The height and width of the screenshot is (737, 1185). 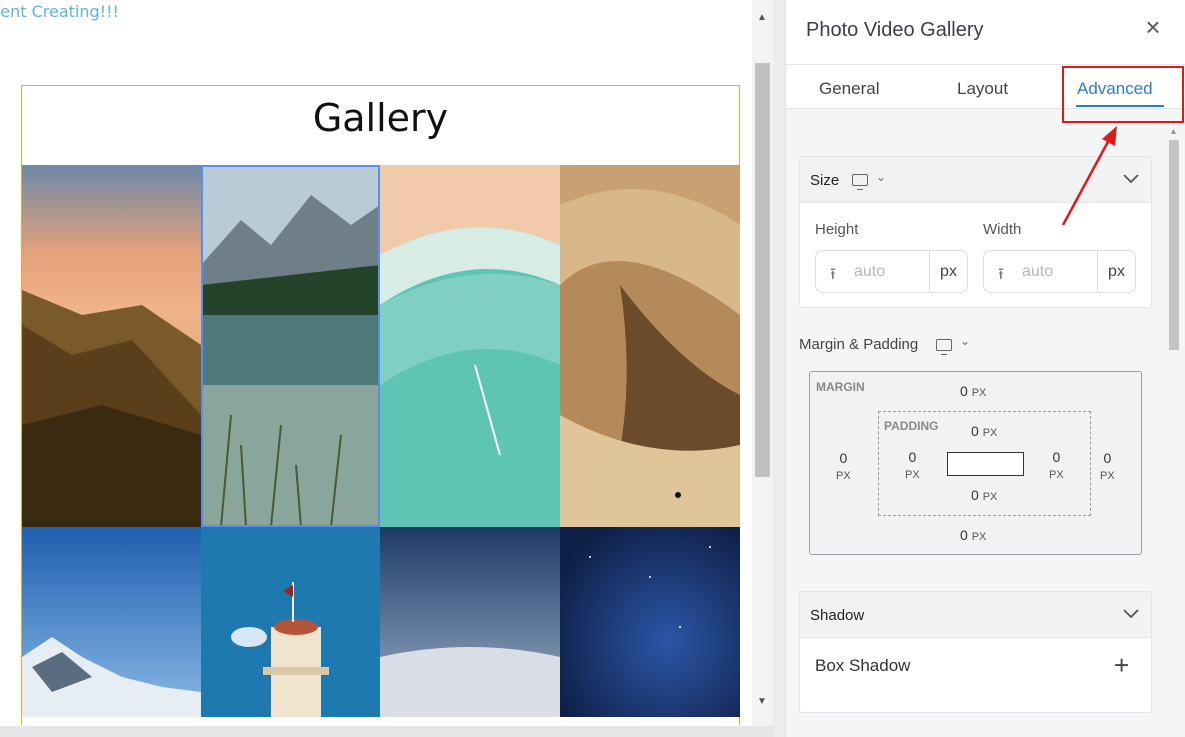 What do you see at coordinates (843, 466) in the screenshot?
I see `margin-left-value: 0 PX` at bounding box center [843, 466].